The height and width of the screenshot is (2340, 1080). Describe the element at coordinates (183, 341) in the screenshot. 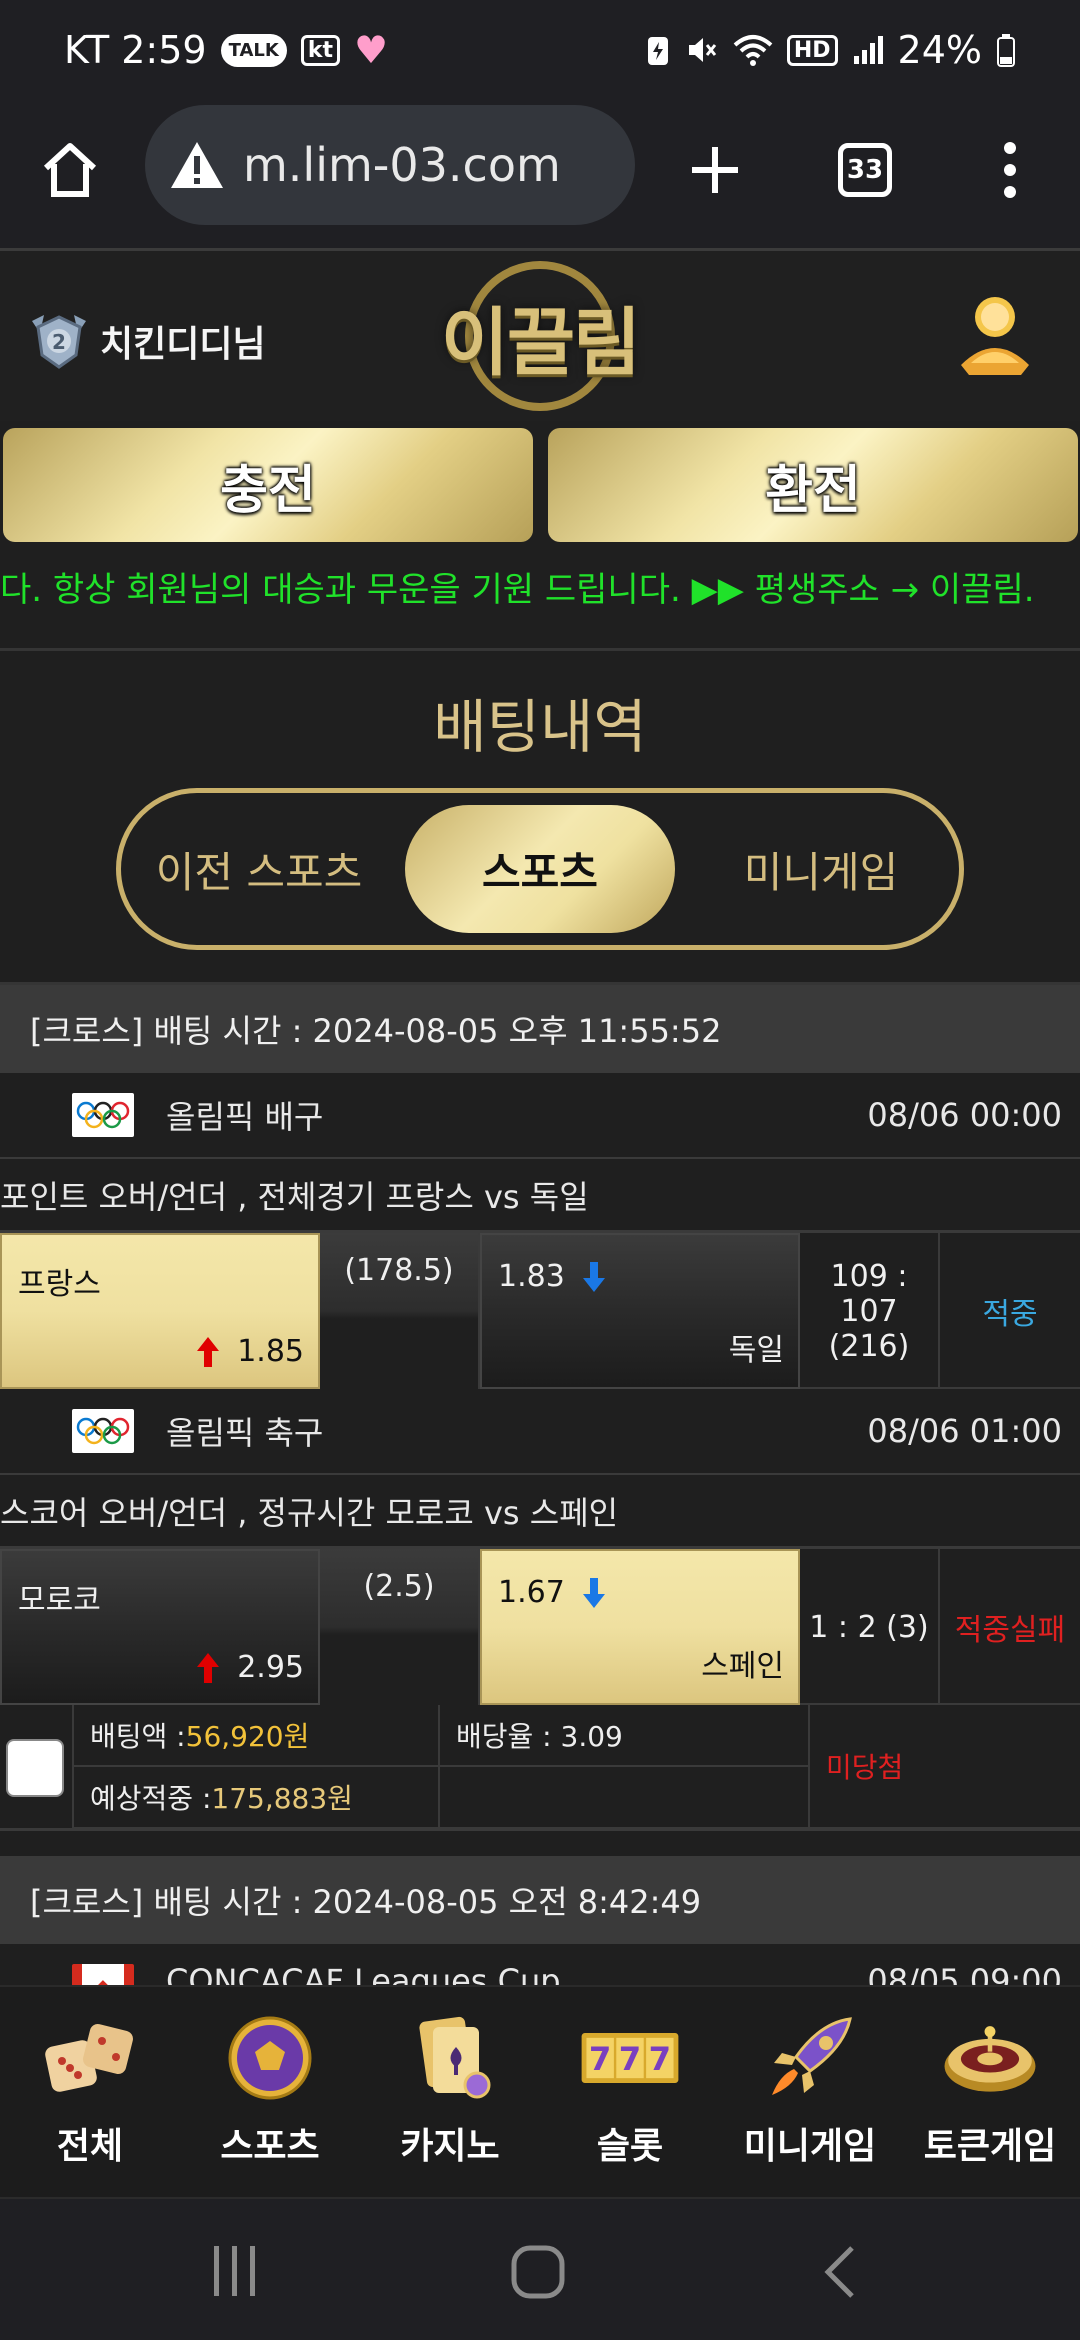

I see `username: 치킨디디님` at that location.